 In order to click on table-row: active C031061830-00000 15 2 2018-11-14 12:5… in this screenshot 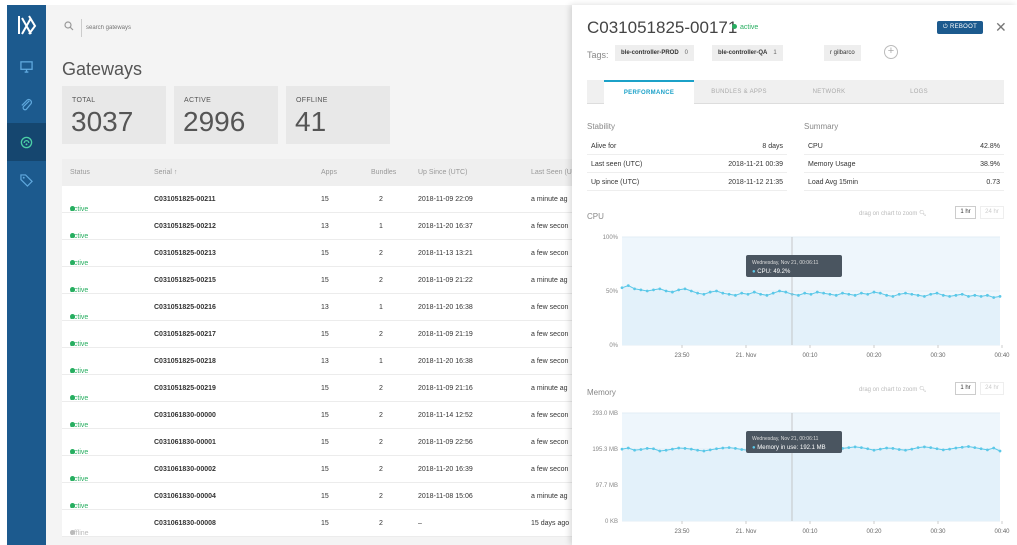, I will do `click(317, 415)`.